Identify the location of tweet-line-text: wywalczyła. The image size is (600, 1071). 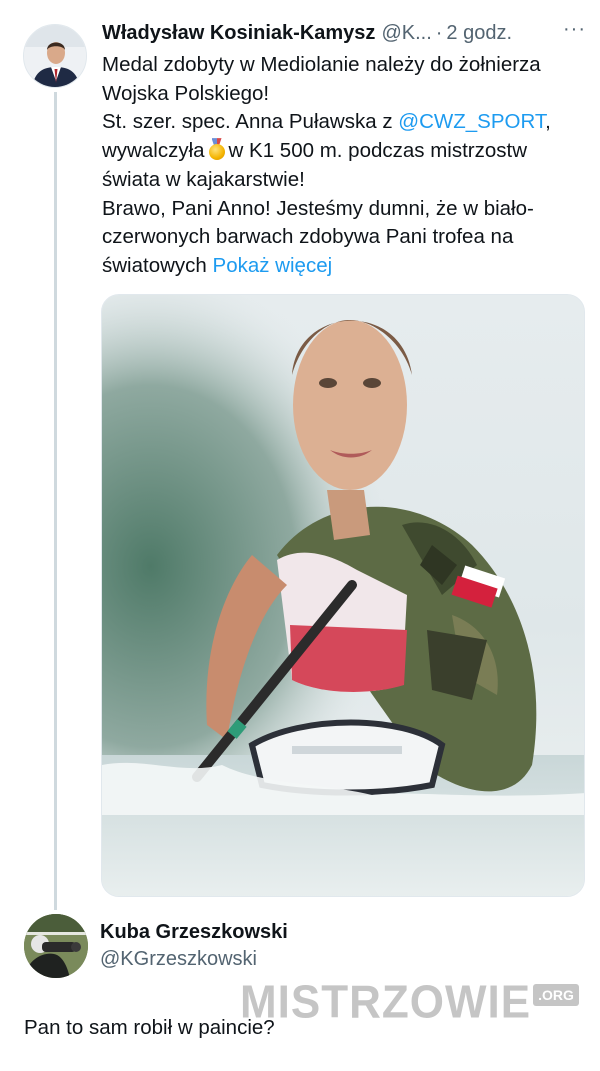
(153, 151).